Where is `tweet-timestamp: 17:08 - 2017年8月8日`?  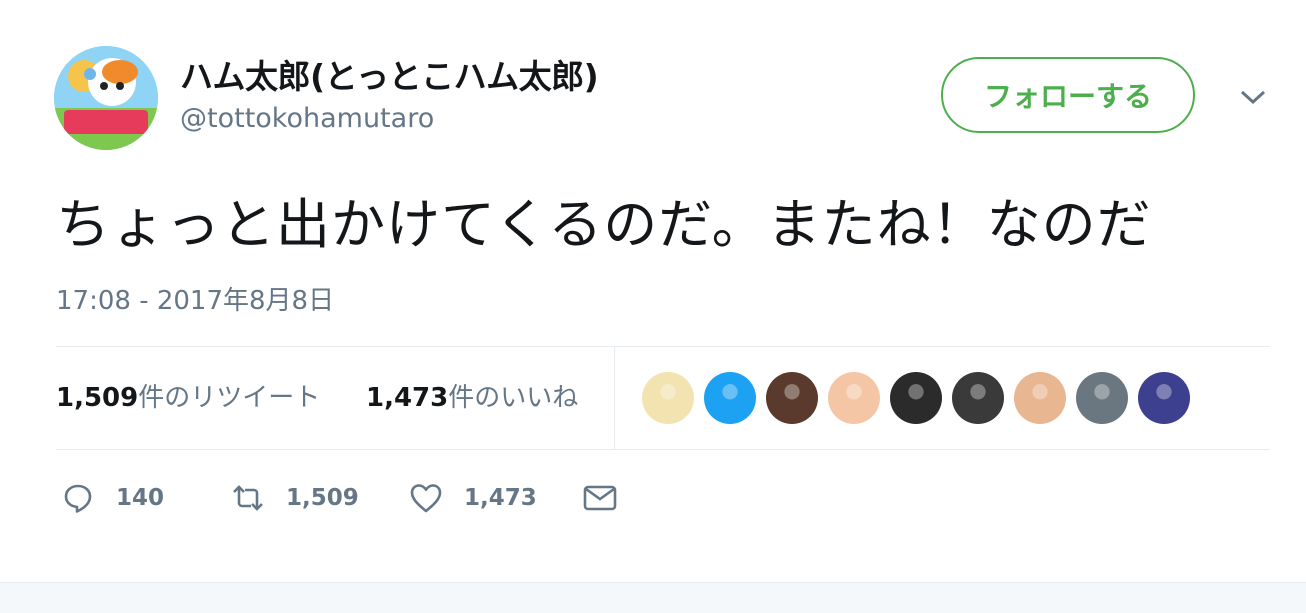
tweet-timestamp: 17:08 - 2017年8月8日 is located at coordinates (195, 298).